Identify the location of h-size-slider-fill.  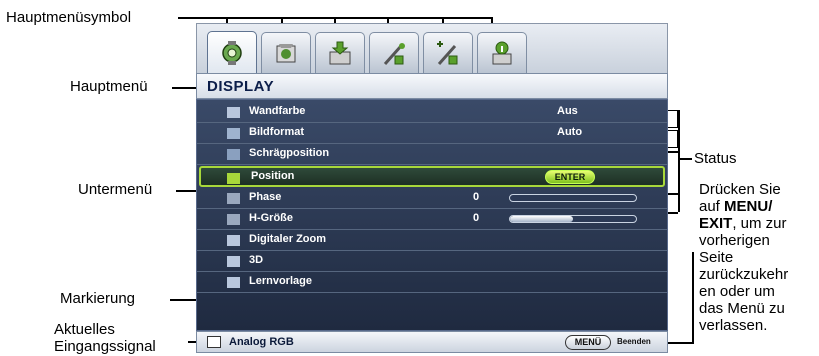
(541, 219).